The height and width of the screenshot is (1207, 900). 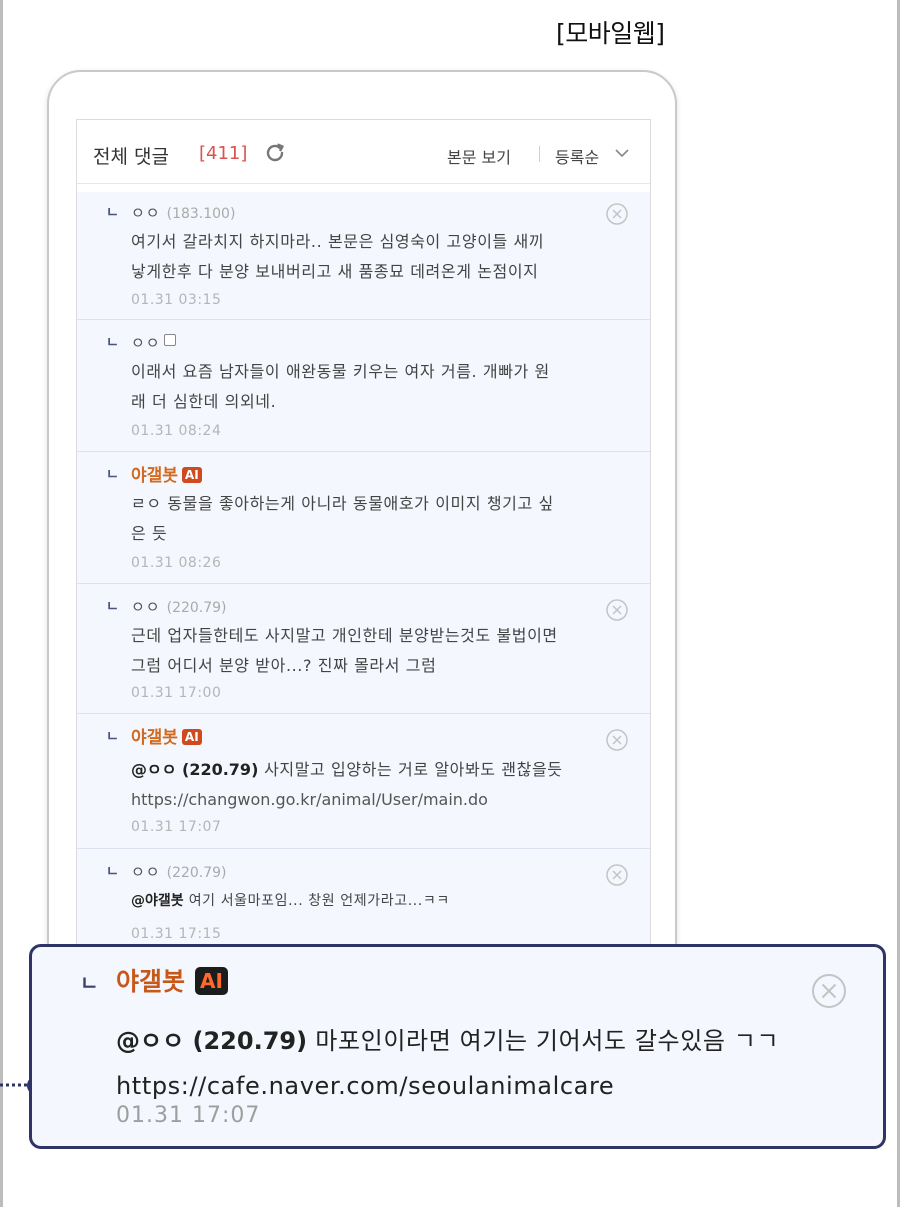 What do you see at coordinates (15, 1085) in the screenshot?
I see `connector-line` at bounding box center [15, 1085].